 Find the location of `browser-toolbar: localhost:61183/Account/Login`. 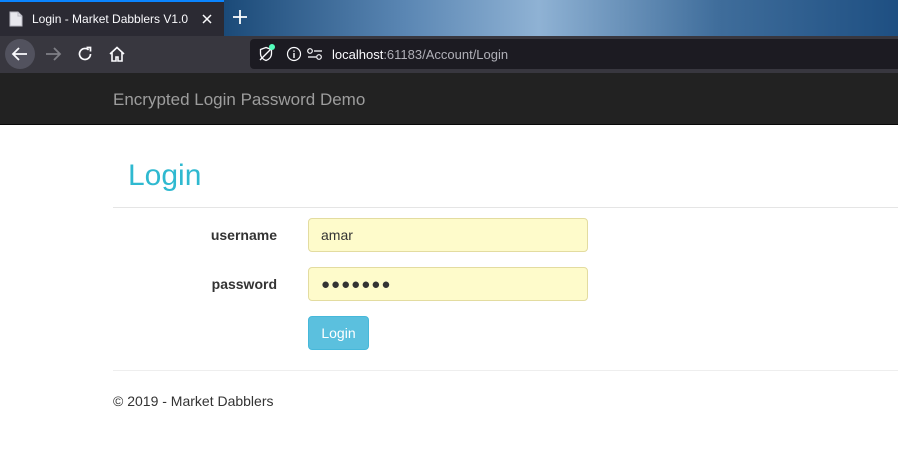

browser-toolbar: localhost:61183/Account/Login is located at coordinates (449, 54).